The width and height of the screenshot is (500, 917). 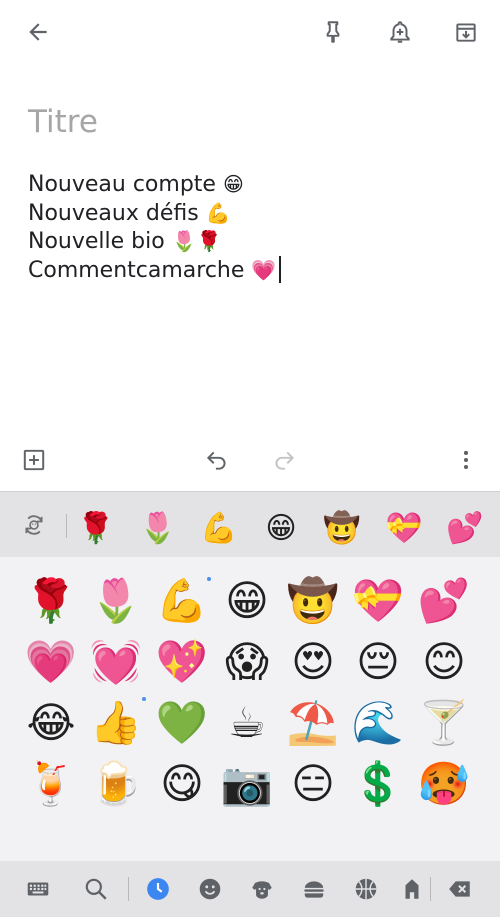 I want to click on redo-icon, so click(x=285, y=460).